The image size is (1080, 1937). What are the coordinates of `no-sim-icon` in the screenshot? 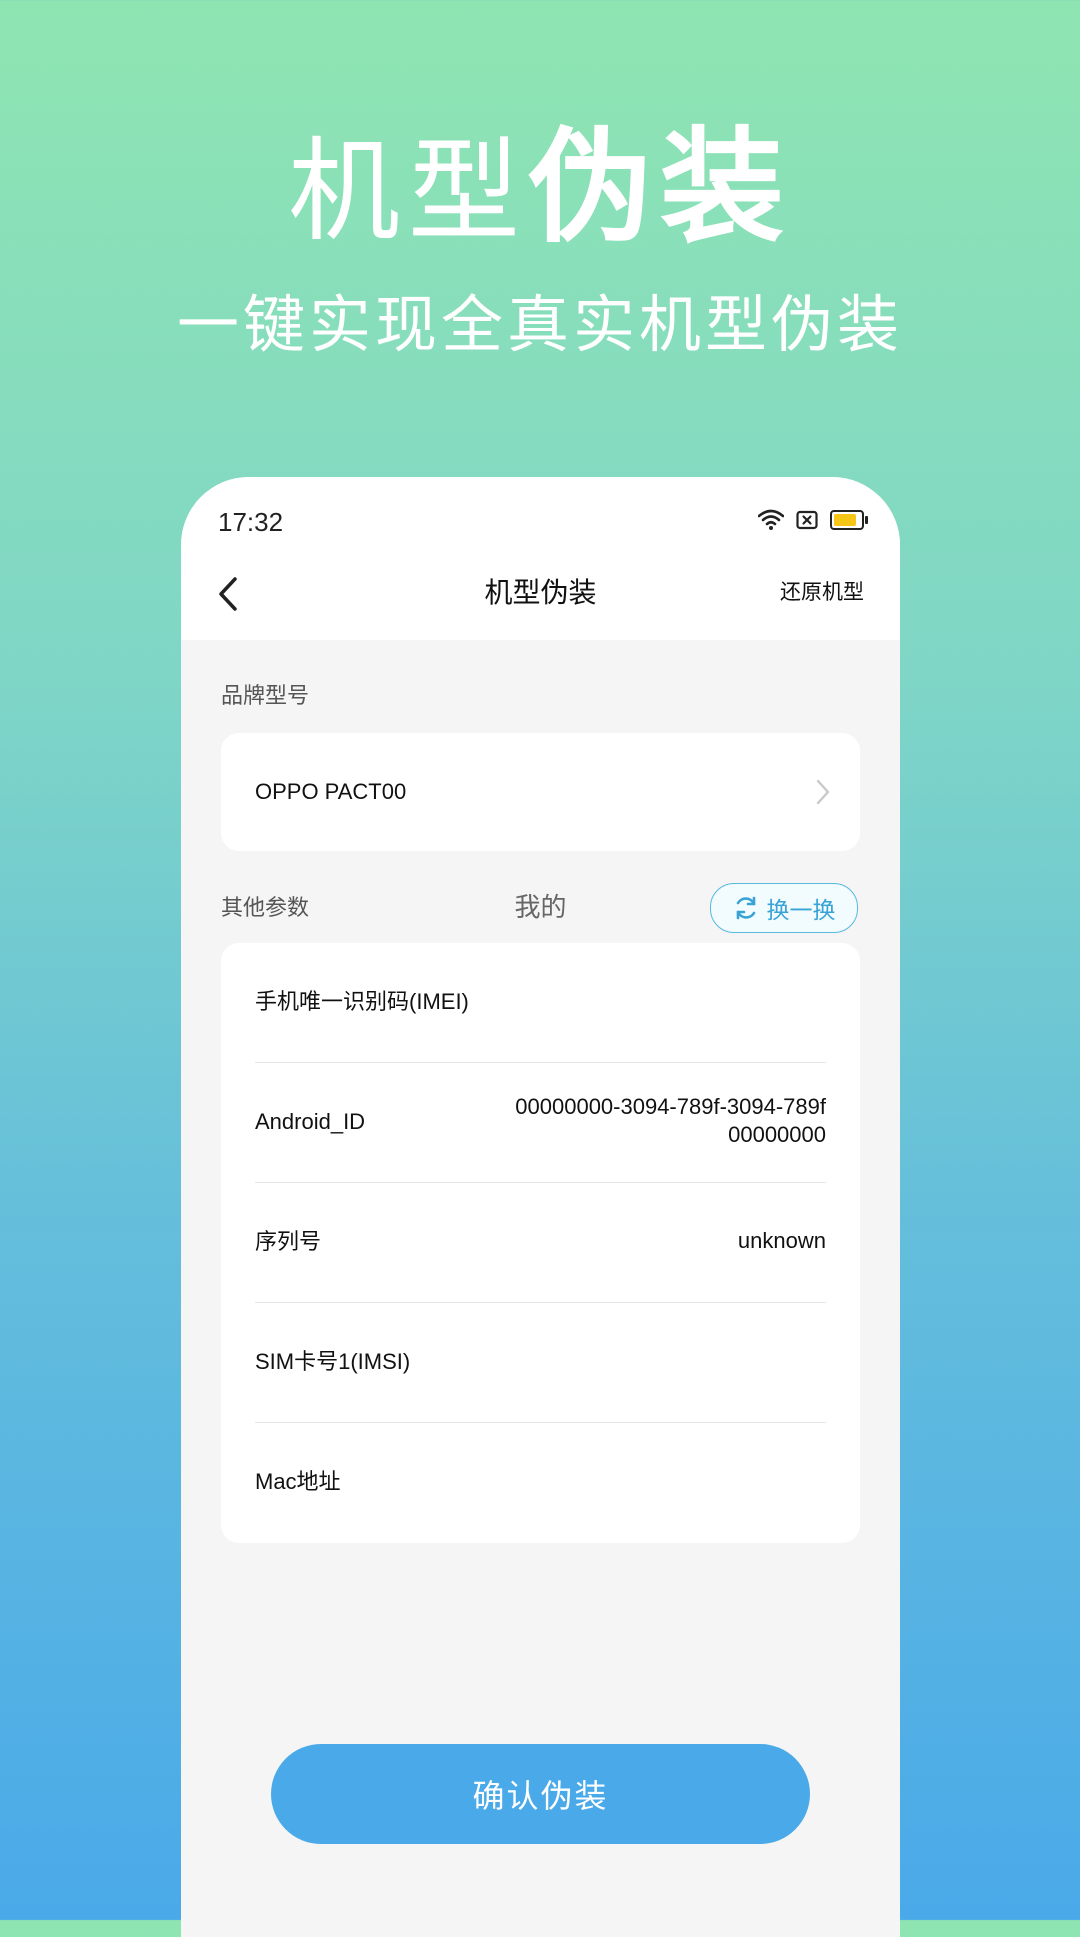 It's located at (807, 520).